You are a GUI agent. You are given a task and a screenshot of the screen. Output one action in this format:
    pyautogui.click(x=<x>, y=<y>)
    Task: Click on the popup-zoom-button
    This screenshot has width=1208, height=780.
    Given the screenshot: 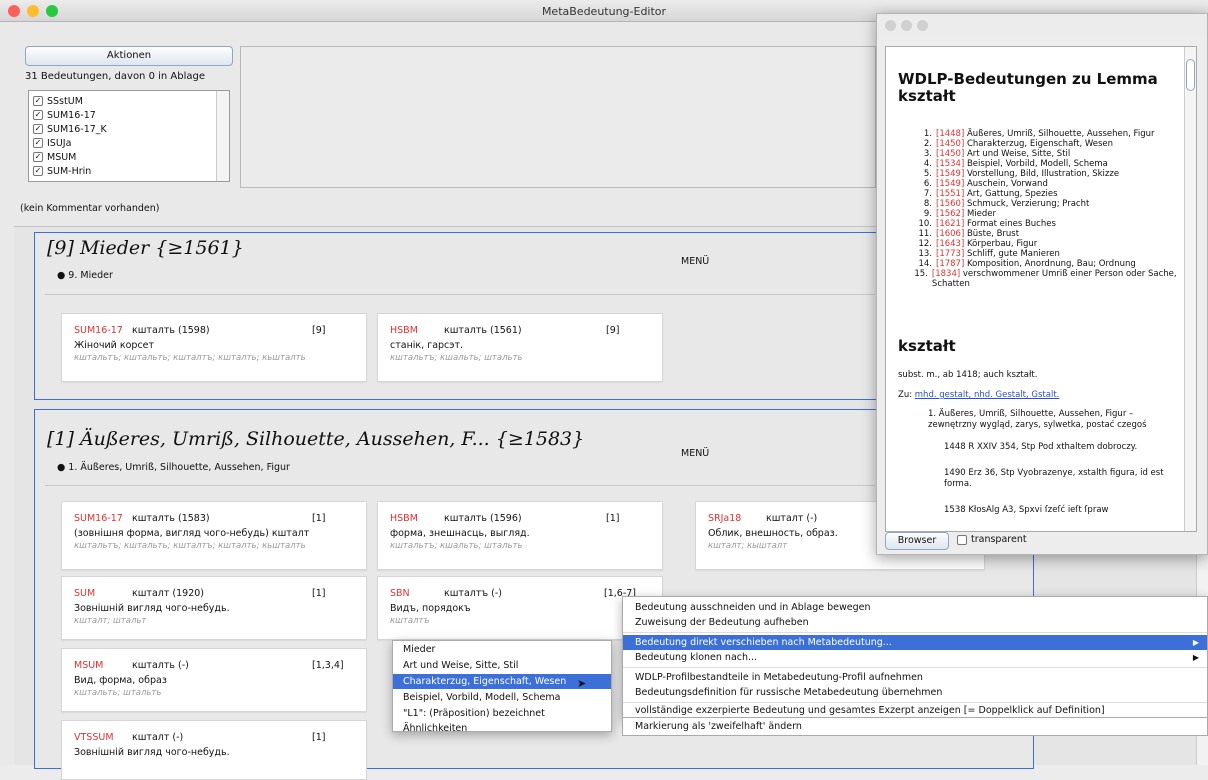 What is the action you would take?
    pyautogui.click(x=922, y=25)
    